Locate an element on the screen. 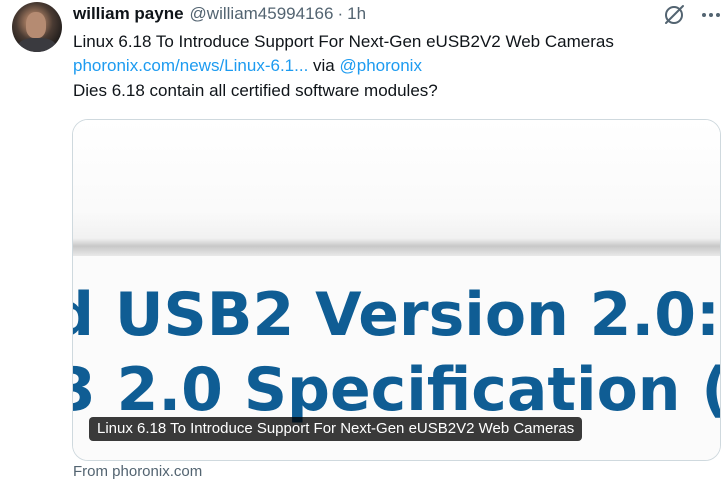 The height and width of the screenshot is (485, 728). via-text: via is located at coordinates (324, 65).